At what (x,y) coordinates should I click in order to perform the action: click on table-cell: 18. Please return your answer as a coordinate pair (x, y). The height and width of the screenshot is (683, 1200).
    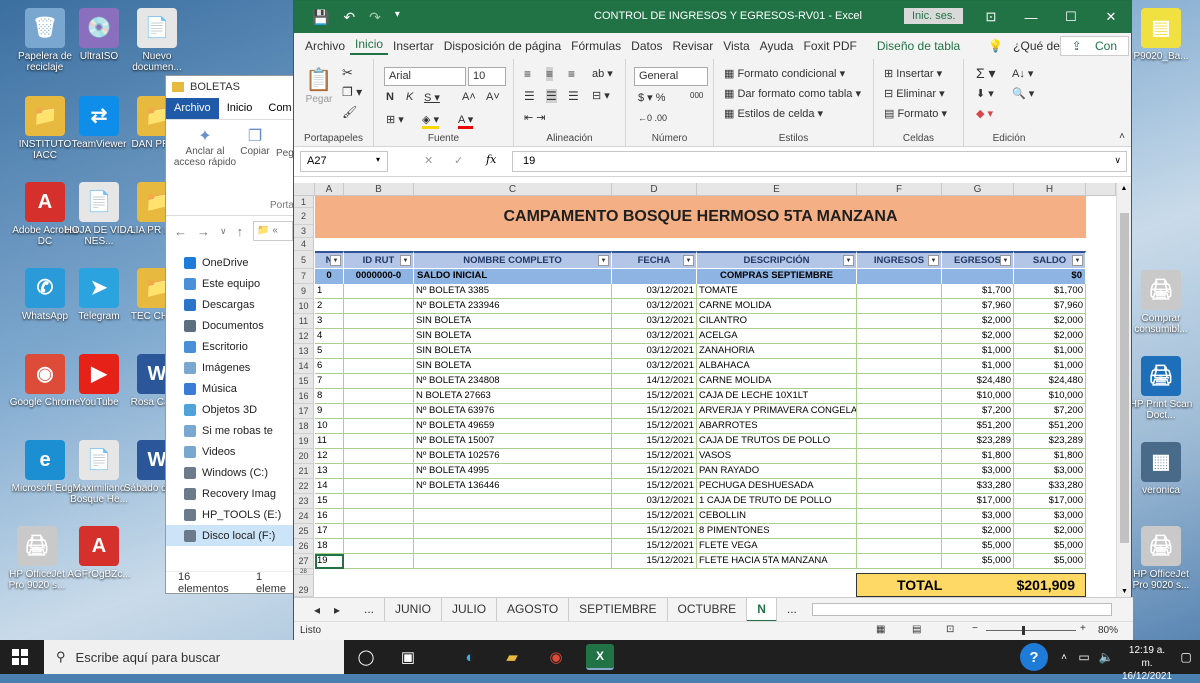
    Looking at the image, I should click on (329, 546).